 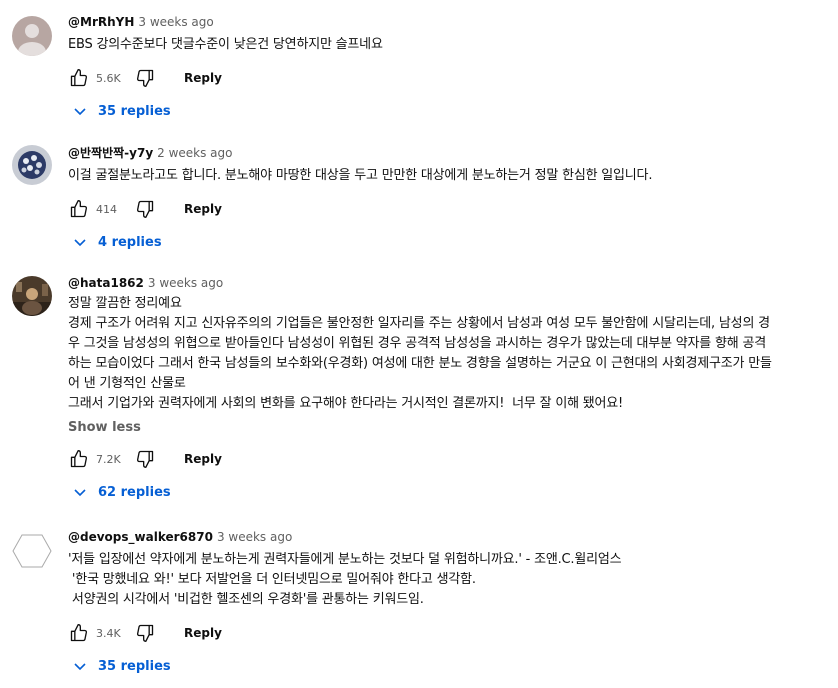 I want to click on comment-header: @MrRhYH 3 weeks ago, so click(x=450, y=22).